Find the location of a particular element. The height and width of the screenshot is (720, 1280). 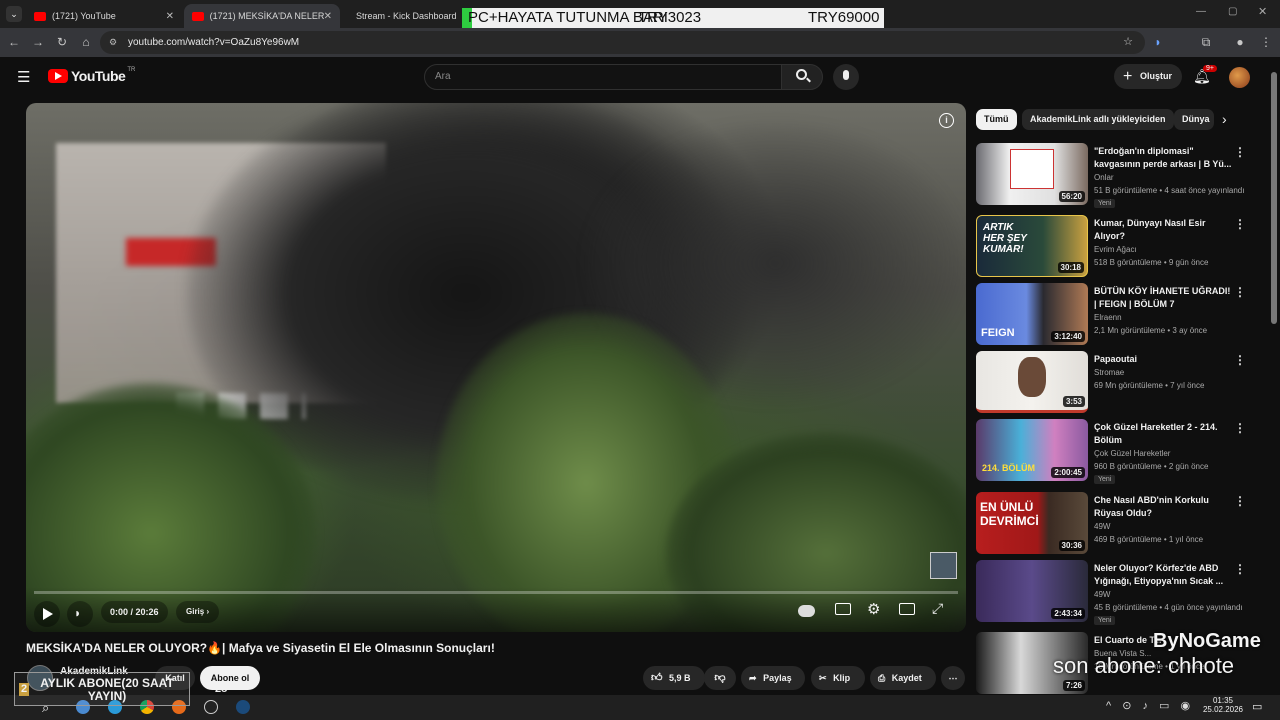

video-thumbnail: ARTIK HER ŞEY KUMAR! 30:18 is located at coordinates (1032, 246).